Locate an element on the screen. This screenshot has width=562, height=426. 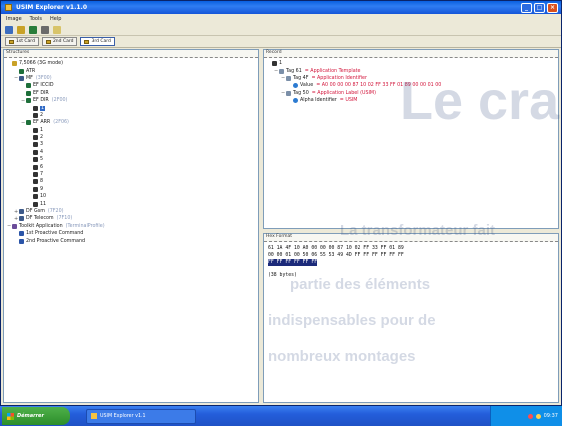
tab-label: 3rd Card is located at coordinates (101, 41).